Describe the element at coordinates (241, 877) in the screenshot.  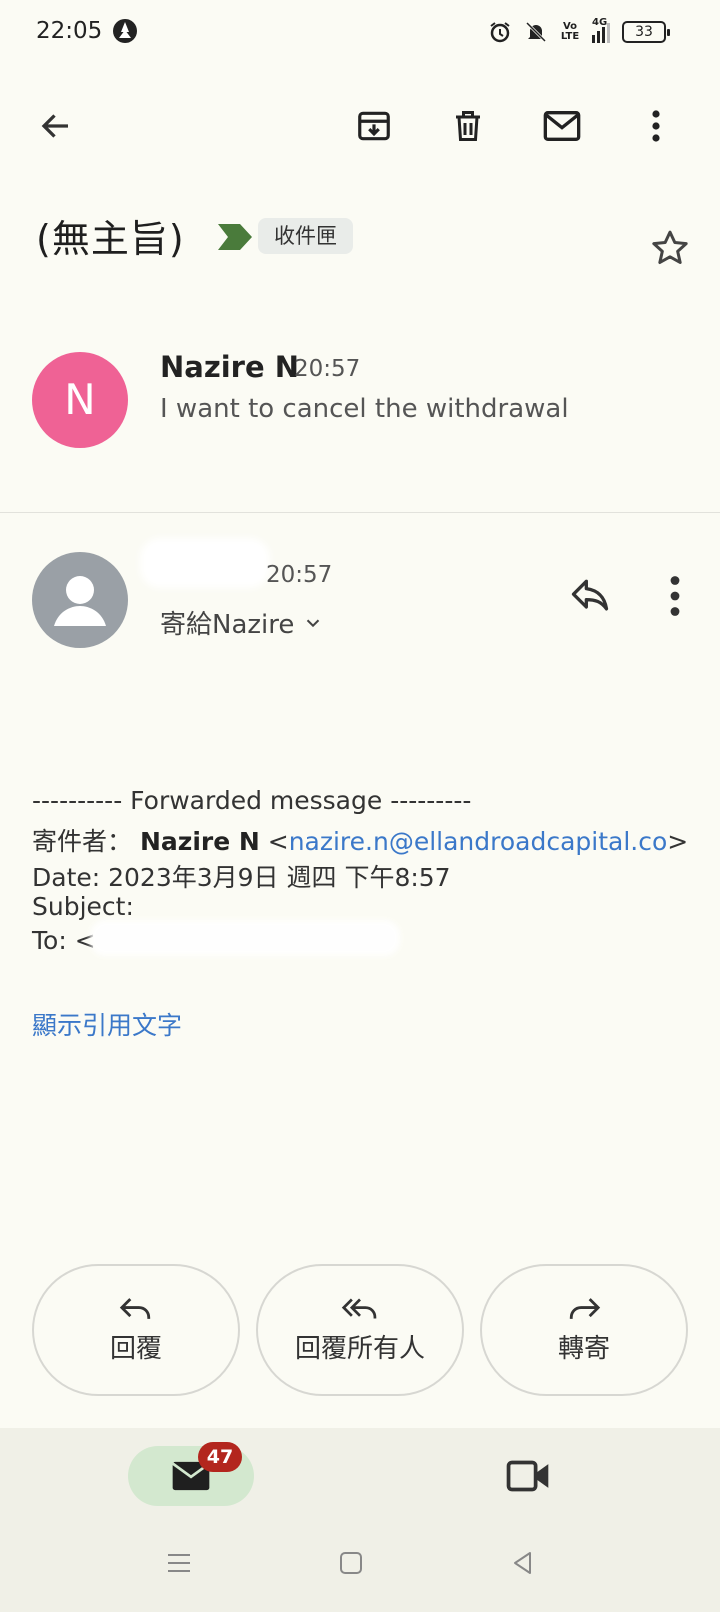
I see `forwarded-date: Date: 2023年3月9日 週四 下午8:57` at that location.